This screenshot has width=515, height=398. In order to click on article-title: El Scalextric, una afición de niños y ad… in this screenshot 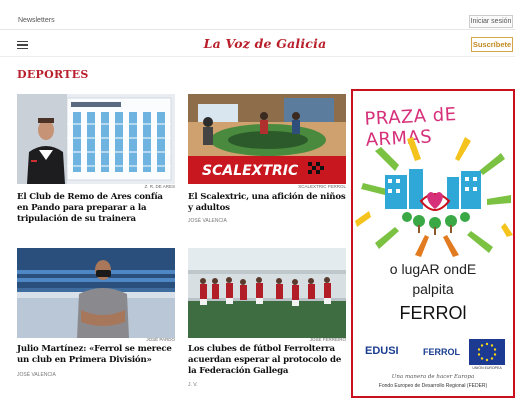, I will do `click(267, 203)`.